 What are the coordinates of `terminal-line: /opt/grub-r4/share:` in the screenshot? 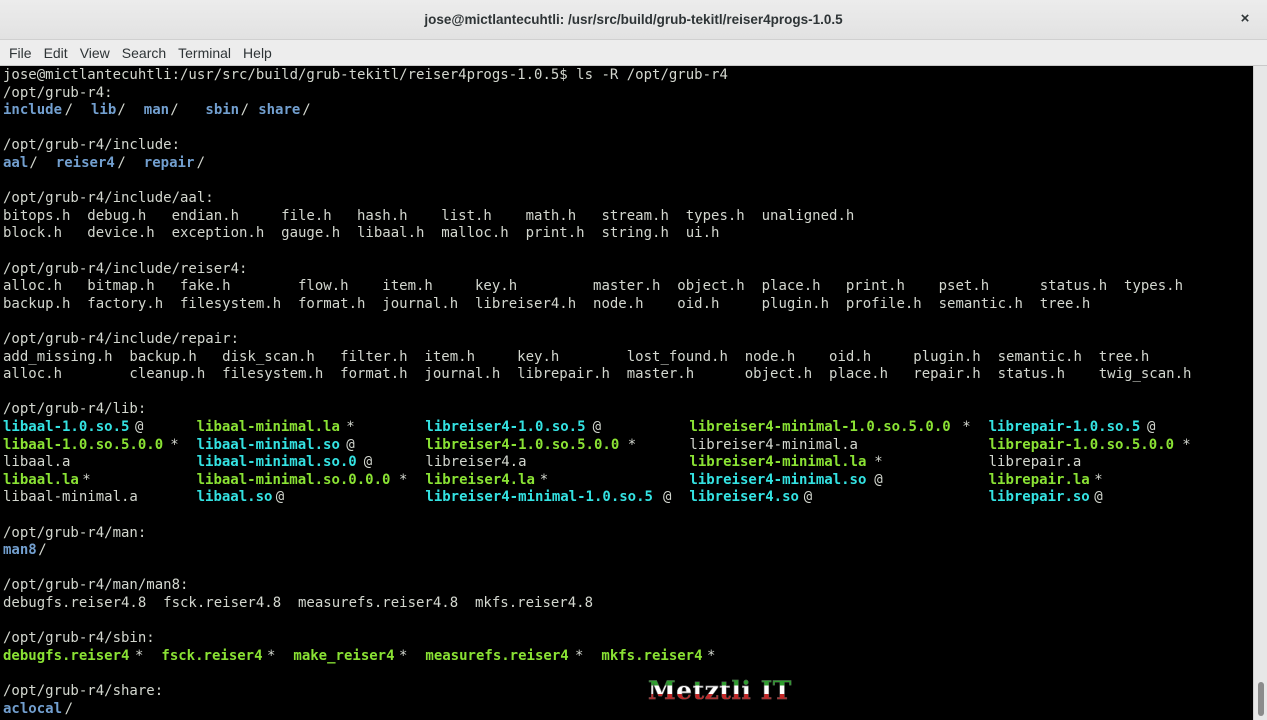 It's located at (83, 691).